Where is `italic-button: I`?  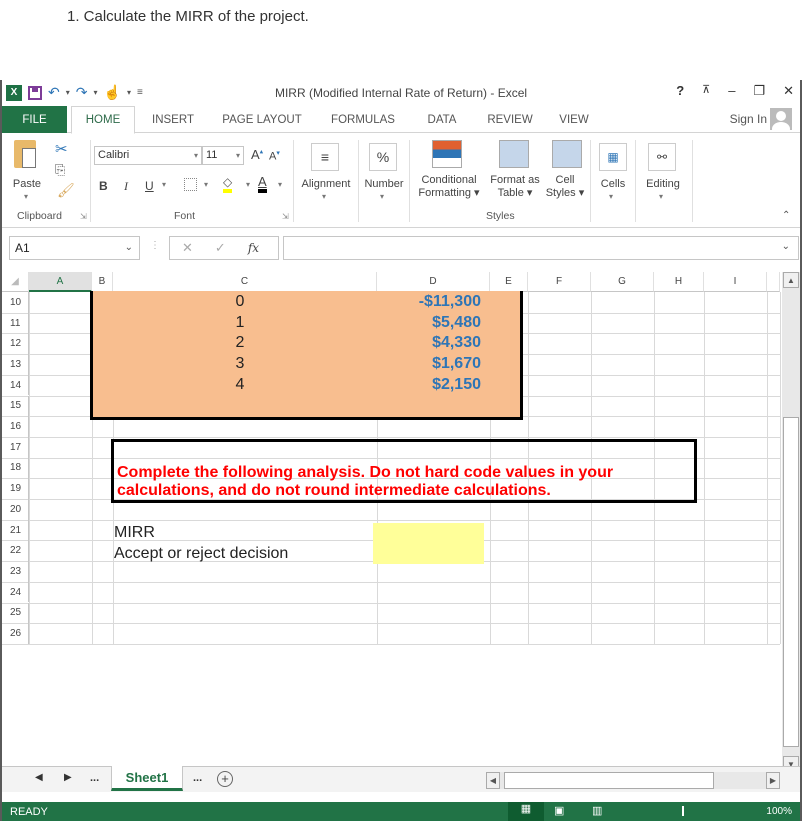
italic-button: I is located at coordinates (126, 186).